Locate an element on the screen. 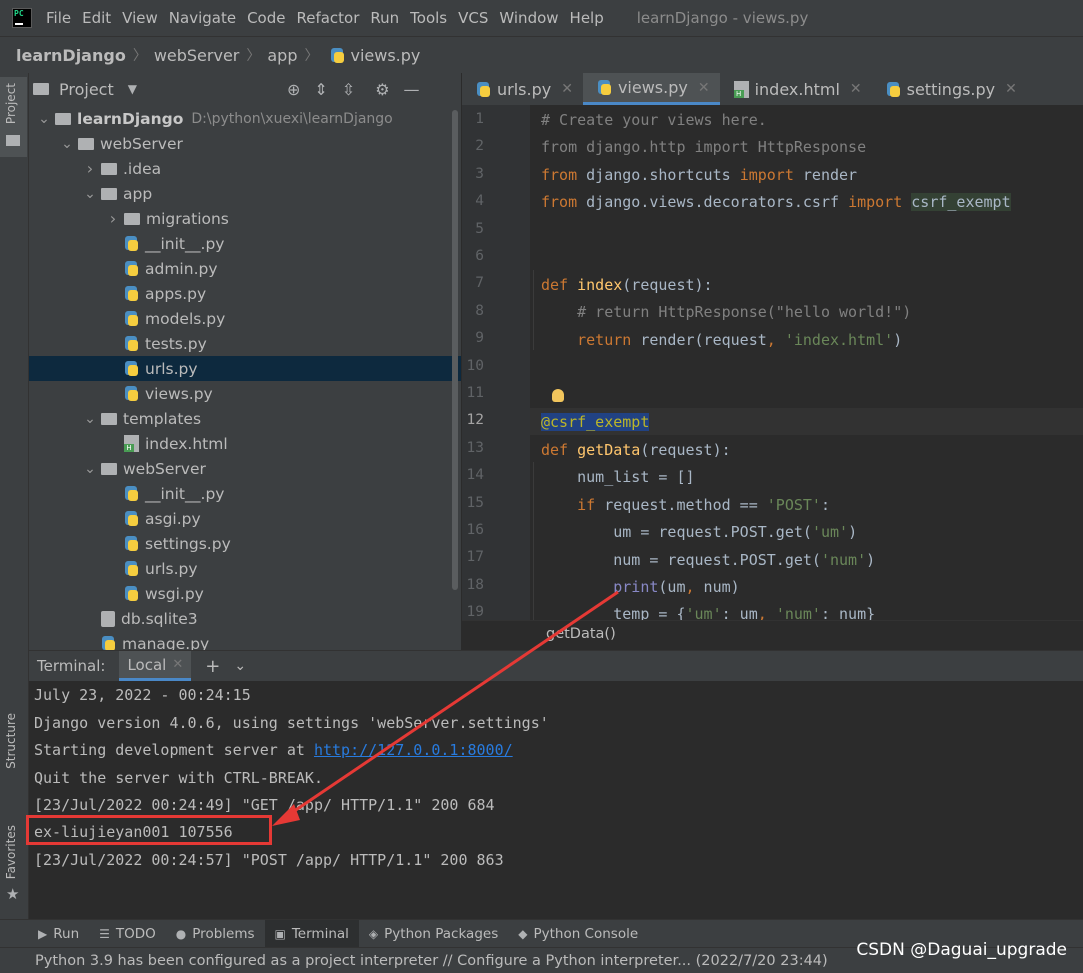 This screenshot has height=973, width=1083. play-icon: ▶ is located at coordinates (43, 934).